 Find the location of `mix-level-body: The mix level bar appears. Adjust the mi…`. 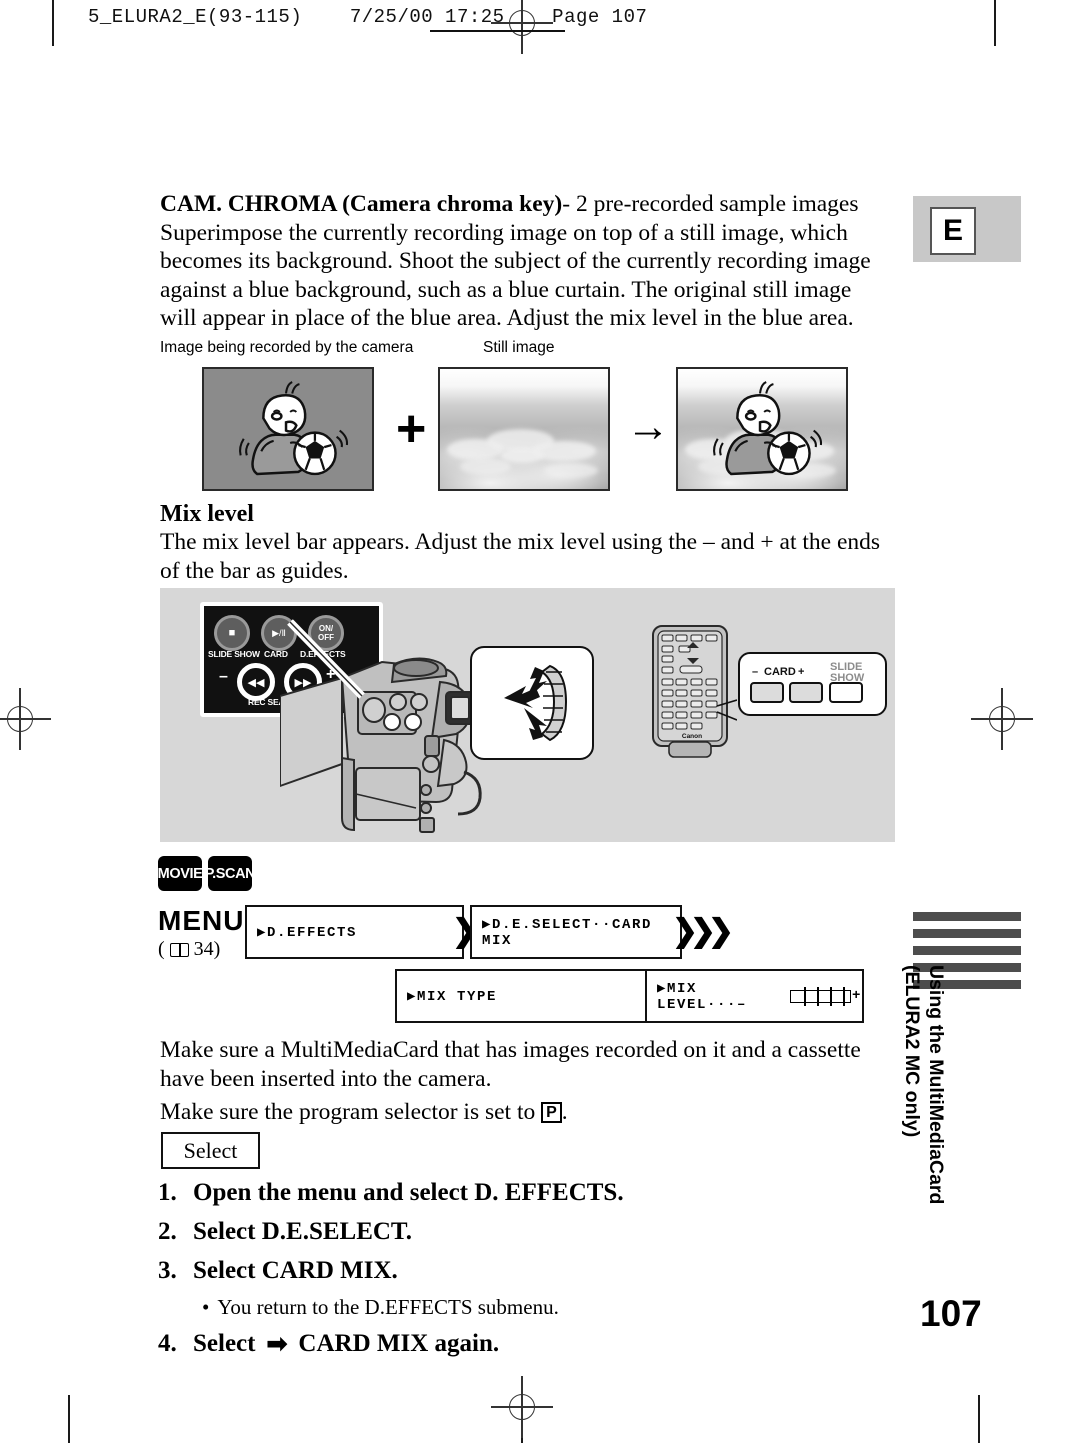

mix-level-body: The mix level bar appears. Adjust the mi… is located at coordinates (520, 556).